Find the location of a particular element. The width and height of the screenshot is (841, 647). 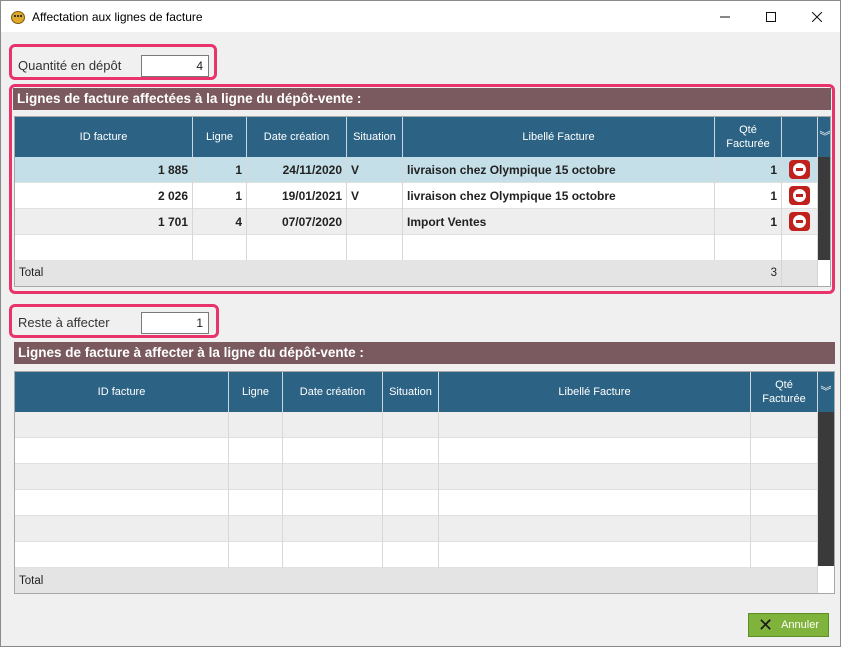

to-affect-scrollbar is located at coordinates (826, 489).